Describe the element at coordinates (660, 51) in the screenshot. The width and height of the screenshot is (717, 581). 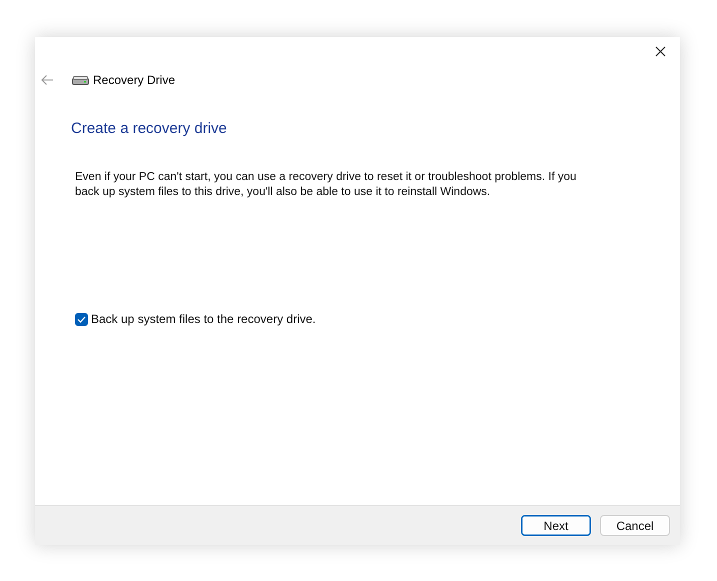
I see `close-icon` at that location.